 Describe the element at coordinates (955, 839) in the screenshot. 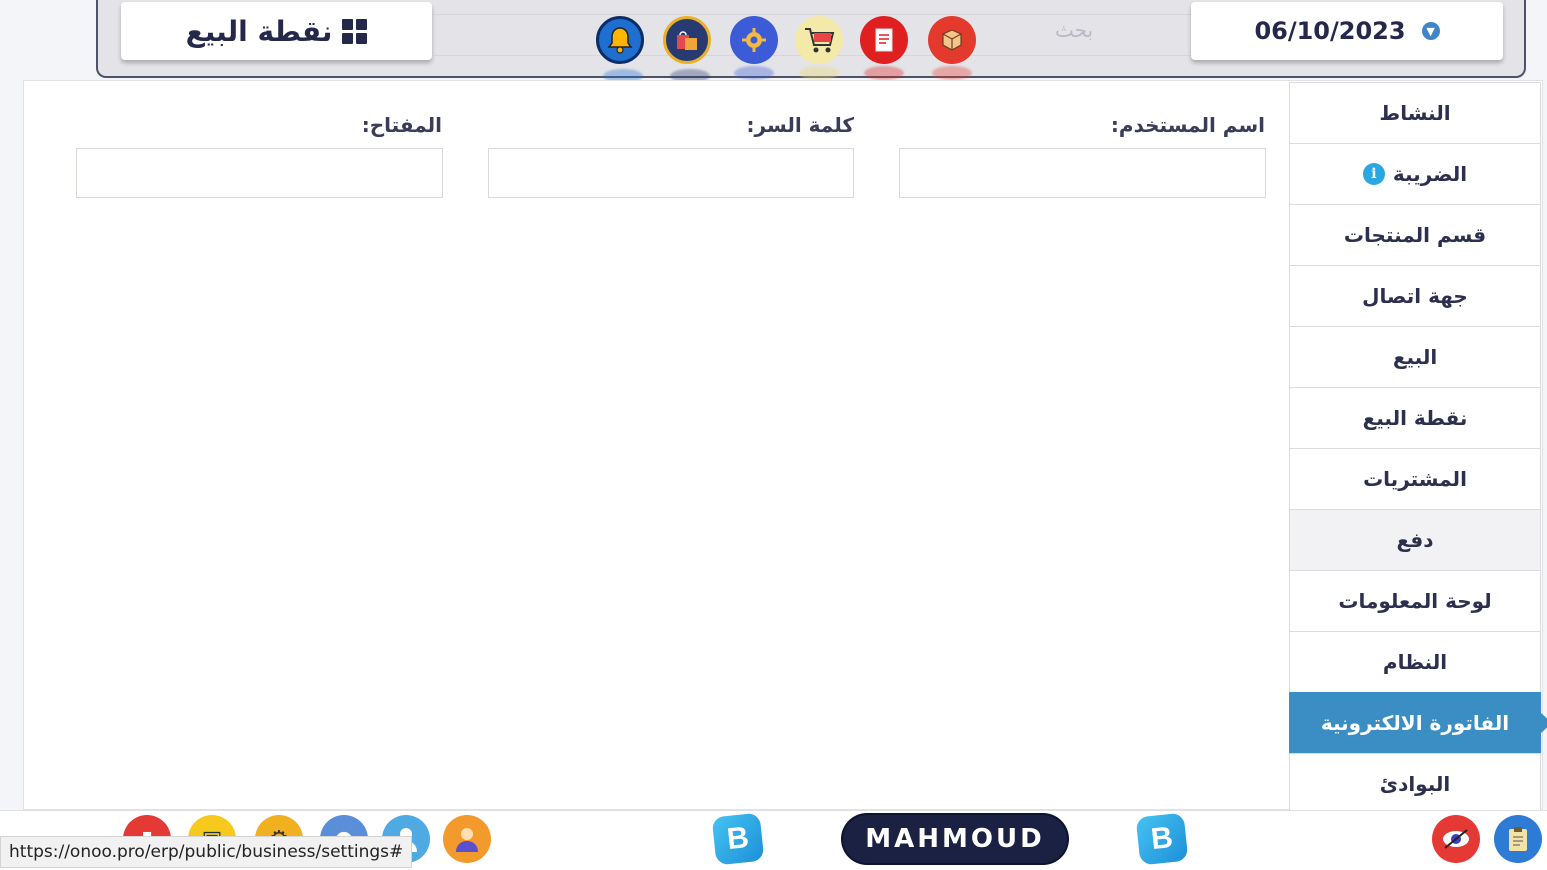

I see `user-name-badge: MAHMOUD` at that location.